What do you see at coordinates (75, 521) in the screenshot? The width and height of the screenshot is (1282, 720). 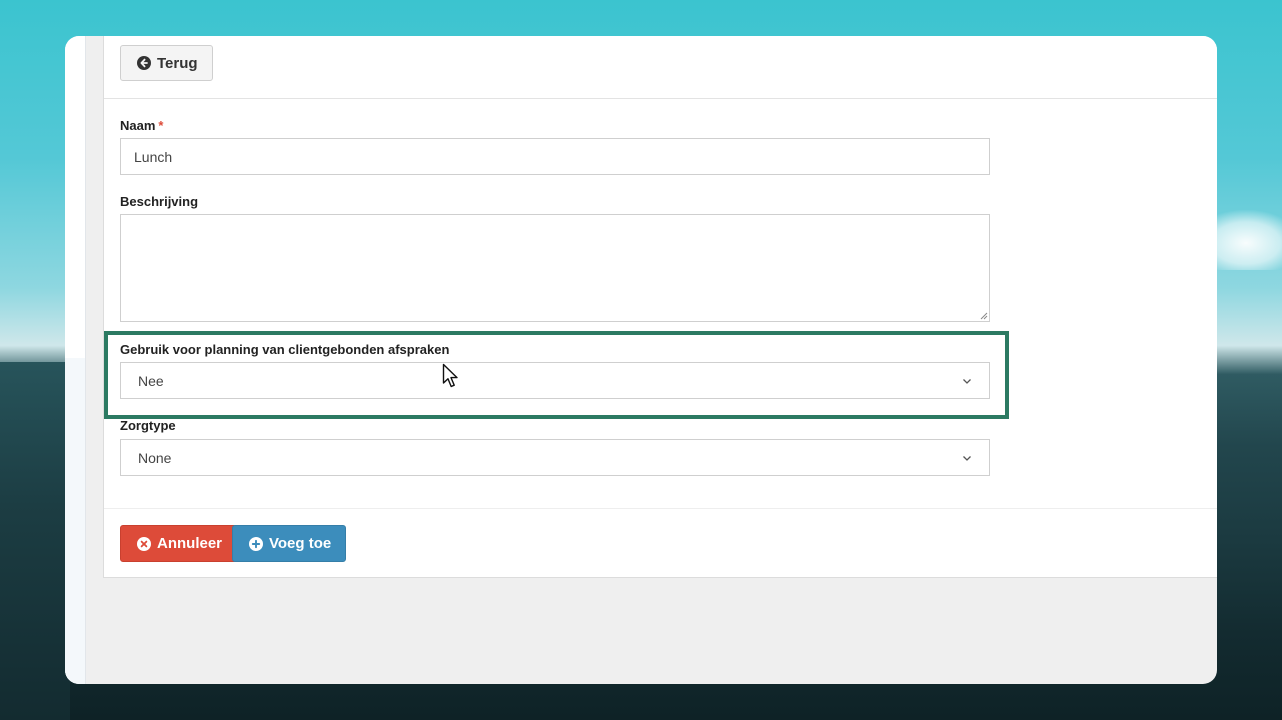 I see `sidebar-lower` at bounding box center [75, 521].